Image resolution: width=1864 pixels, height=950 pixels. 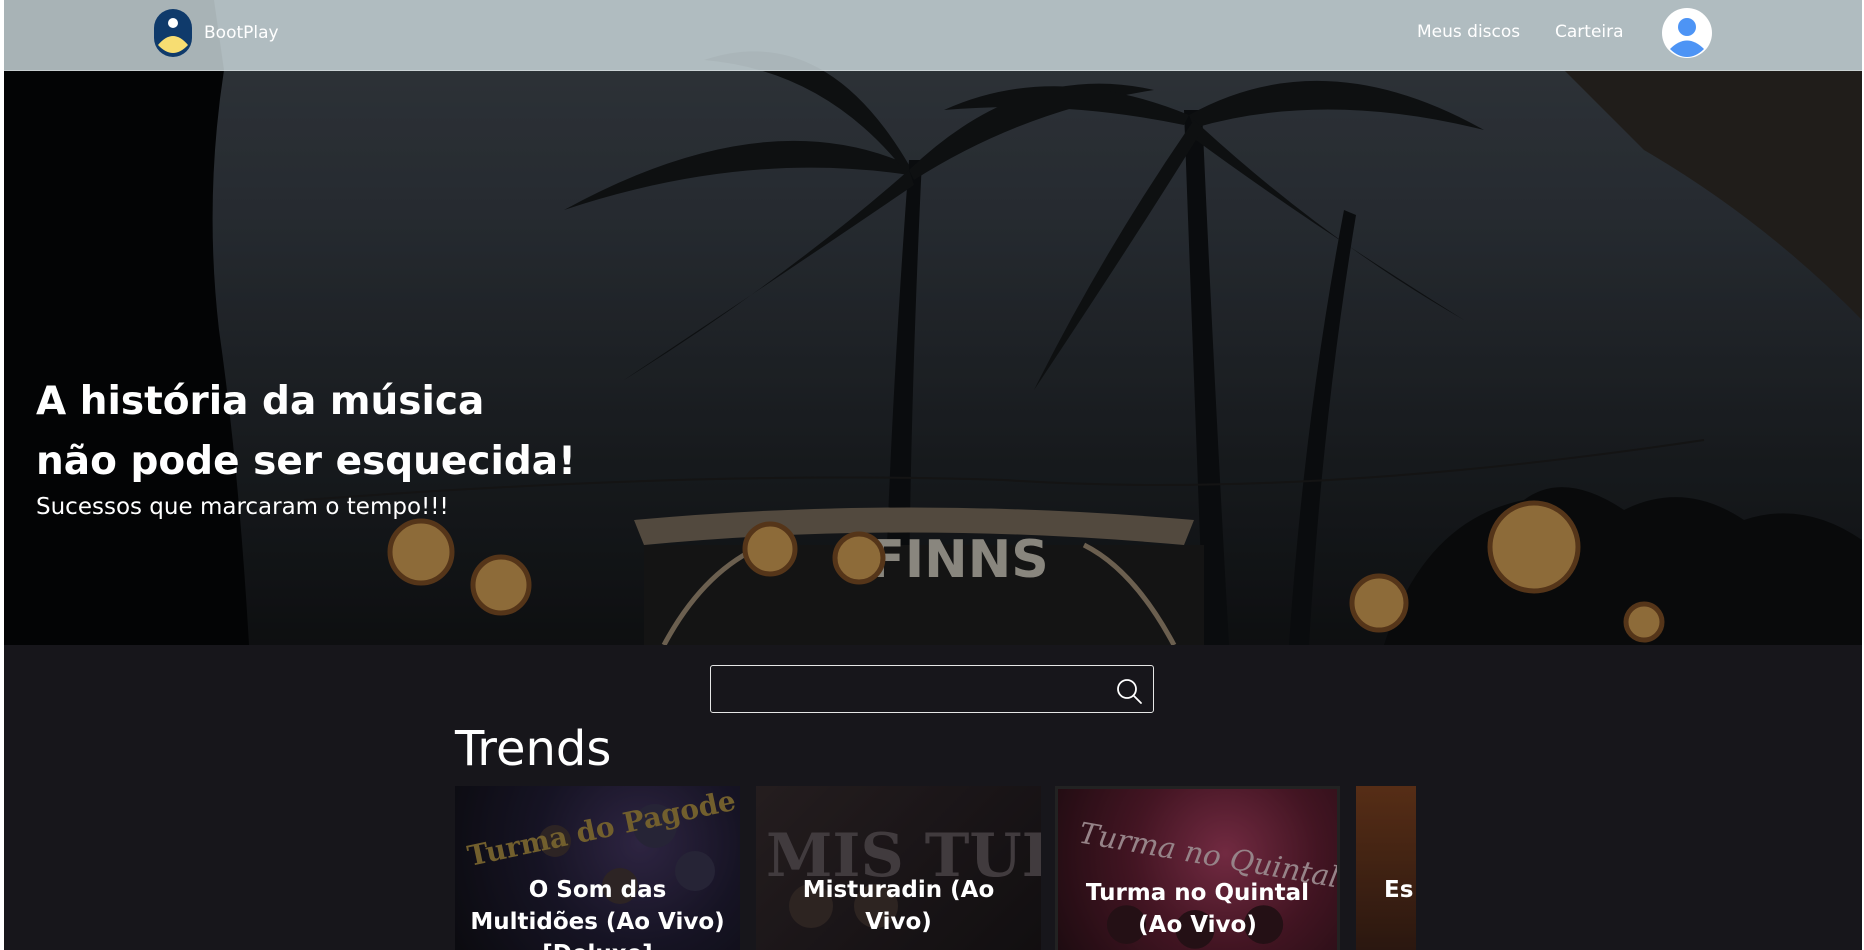 What do you see at coordinates (1589, 32) in the screenshot?
I see `nav-link-carteira: Carteira` at bounding box center [1589, 32].